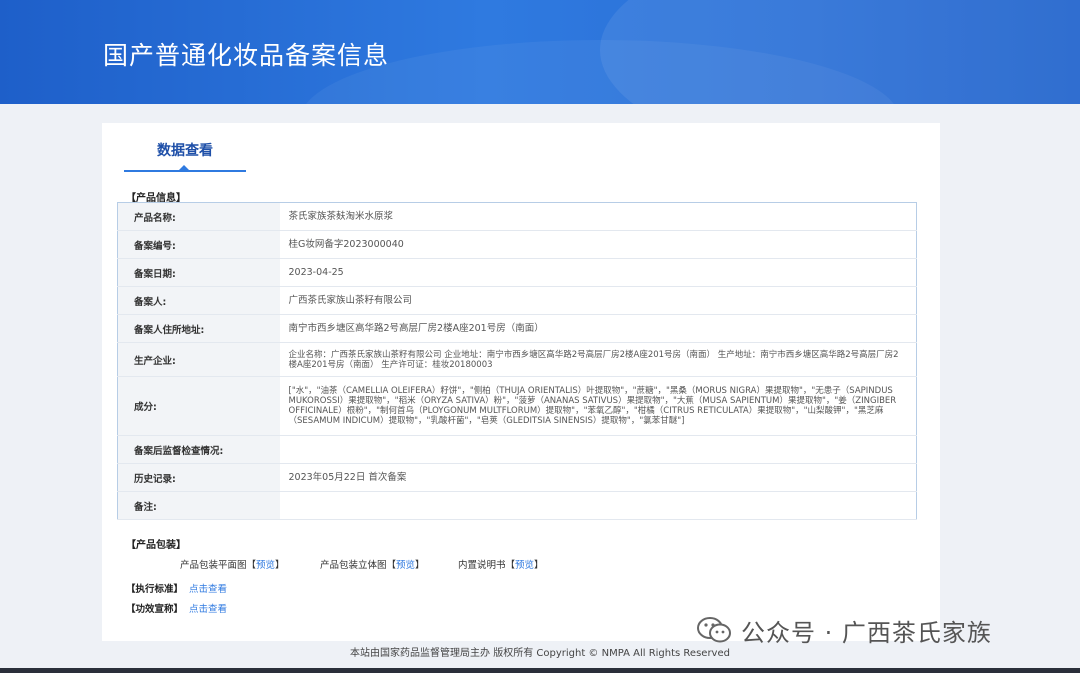 This screenshot has height=673, width=1080. I want to click on table-row: 备案人: 广西茶氏家族山茶籽有限公司, so click(517, 300).